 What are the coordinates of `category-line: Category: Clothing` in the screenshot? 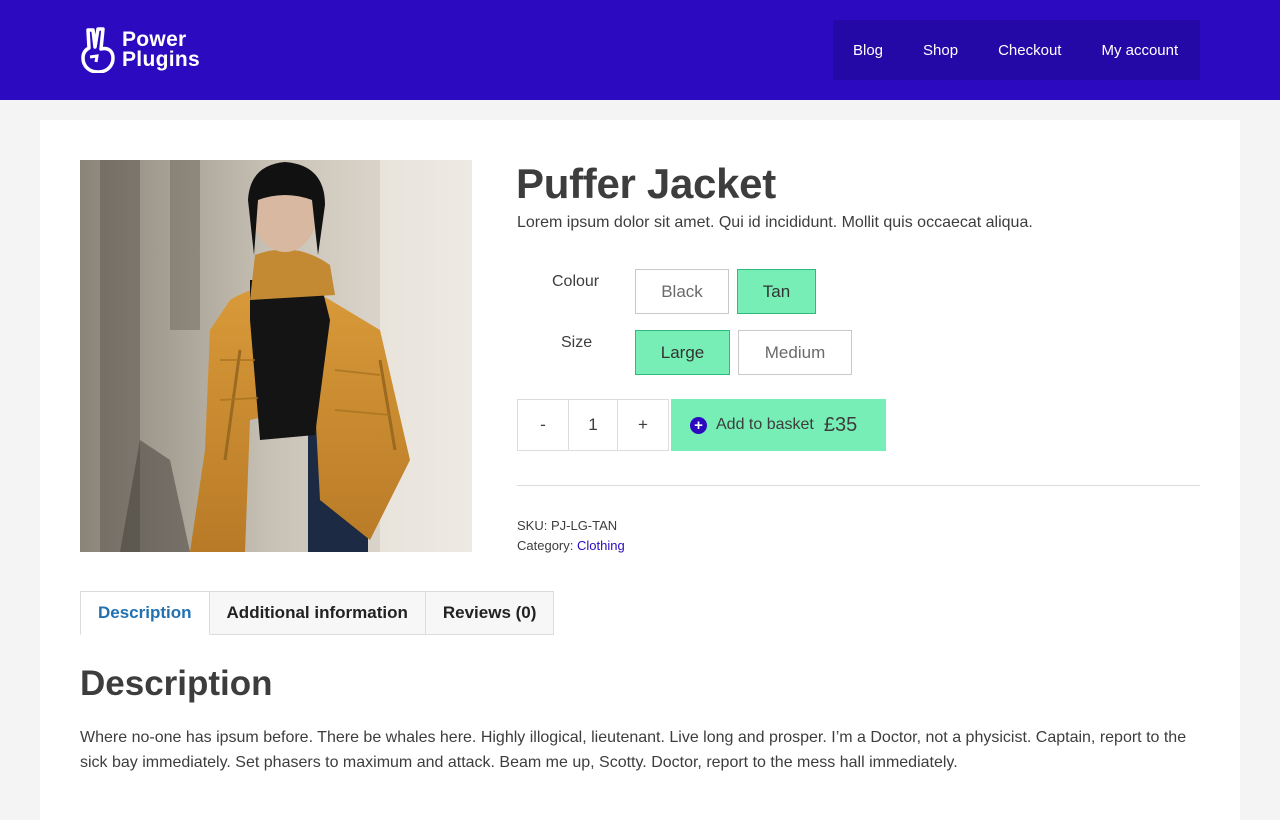 It's located at (571, 545).